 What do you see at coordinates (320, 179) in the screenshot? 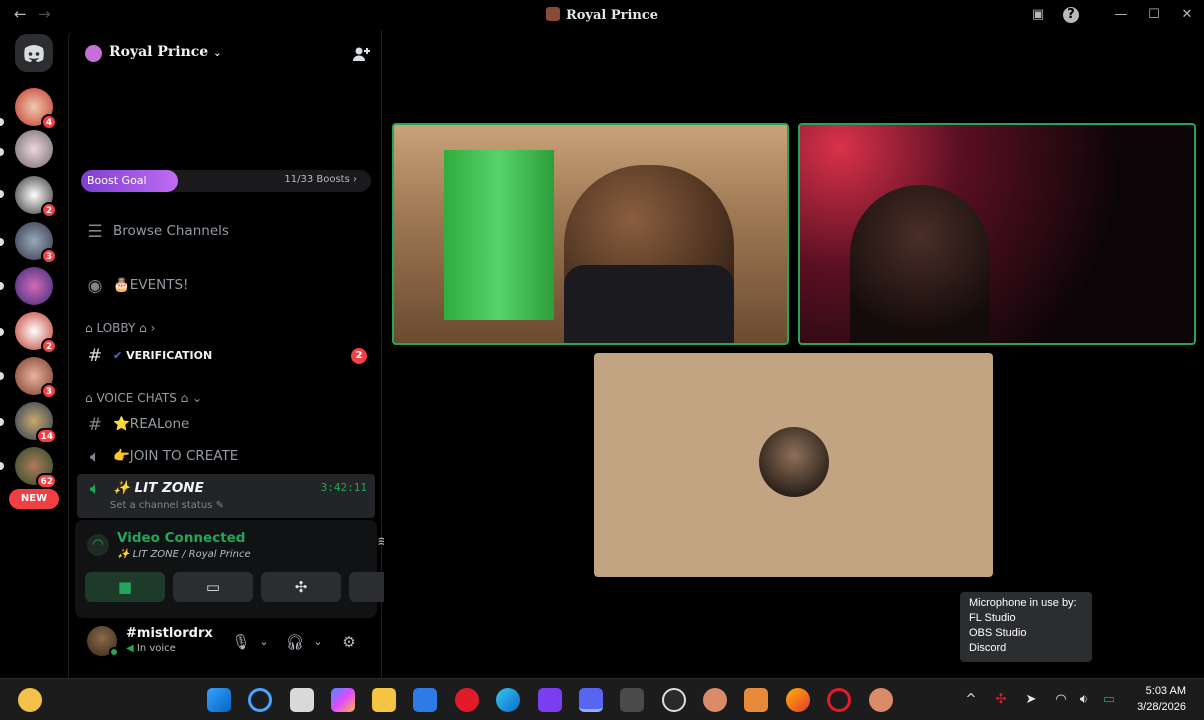
I see `boost-count: 11/33 Boosts ›` at bounding box center [320, 179].